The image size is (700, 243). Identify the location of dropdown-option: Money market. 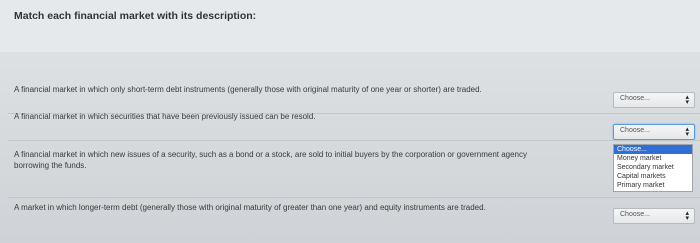
(653, 158).